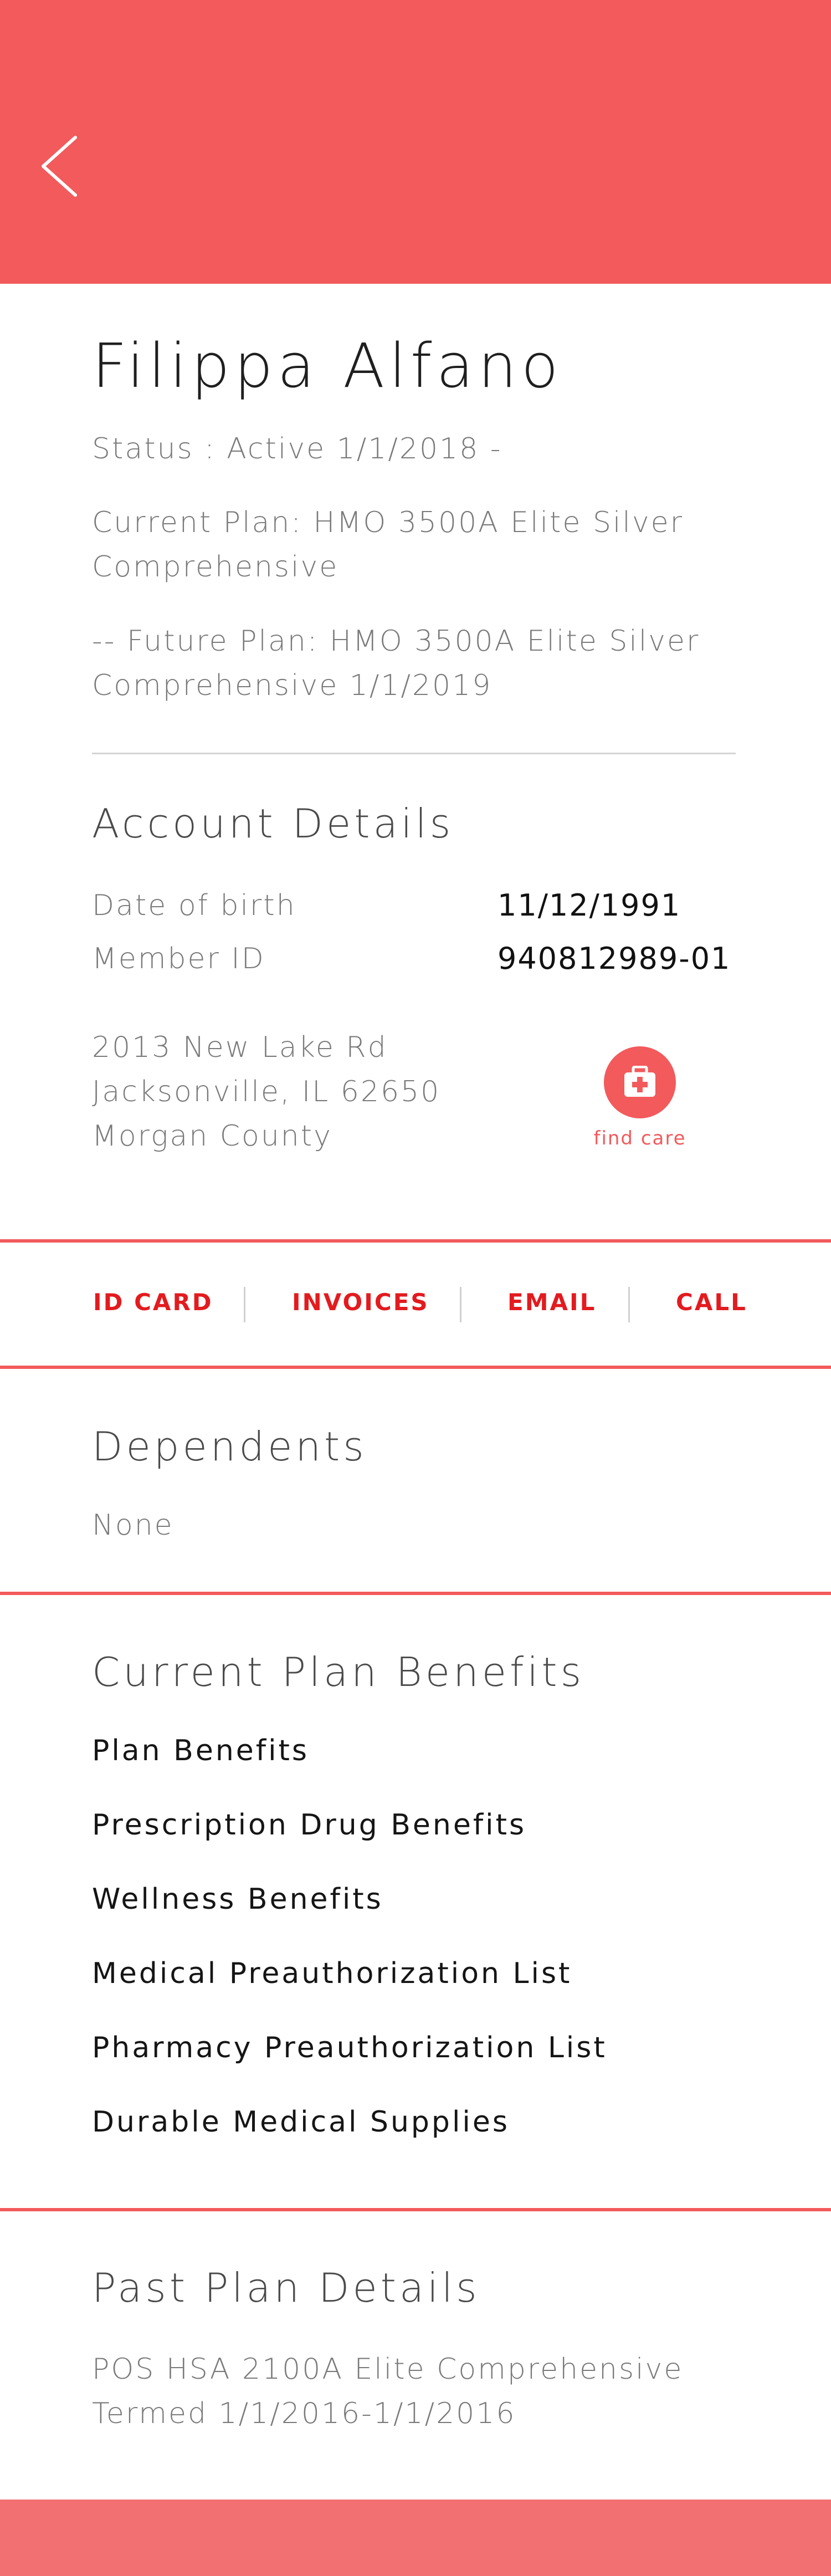  Describe the element at coordinates (153, 1302) in the screenshot. I see `id-card-button: ID CARD` at that location.